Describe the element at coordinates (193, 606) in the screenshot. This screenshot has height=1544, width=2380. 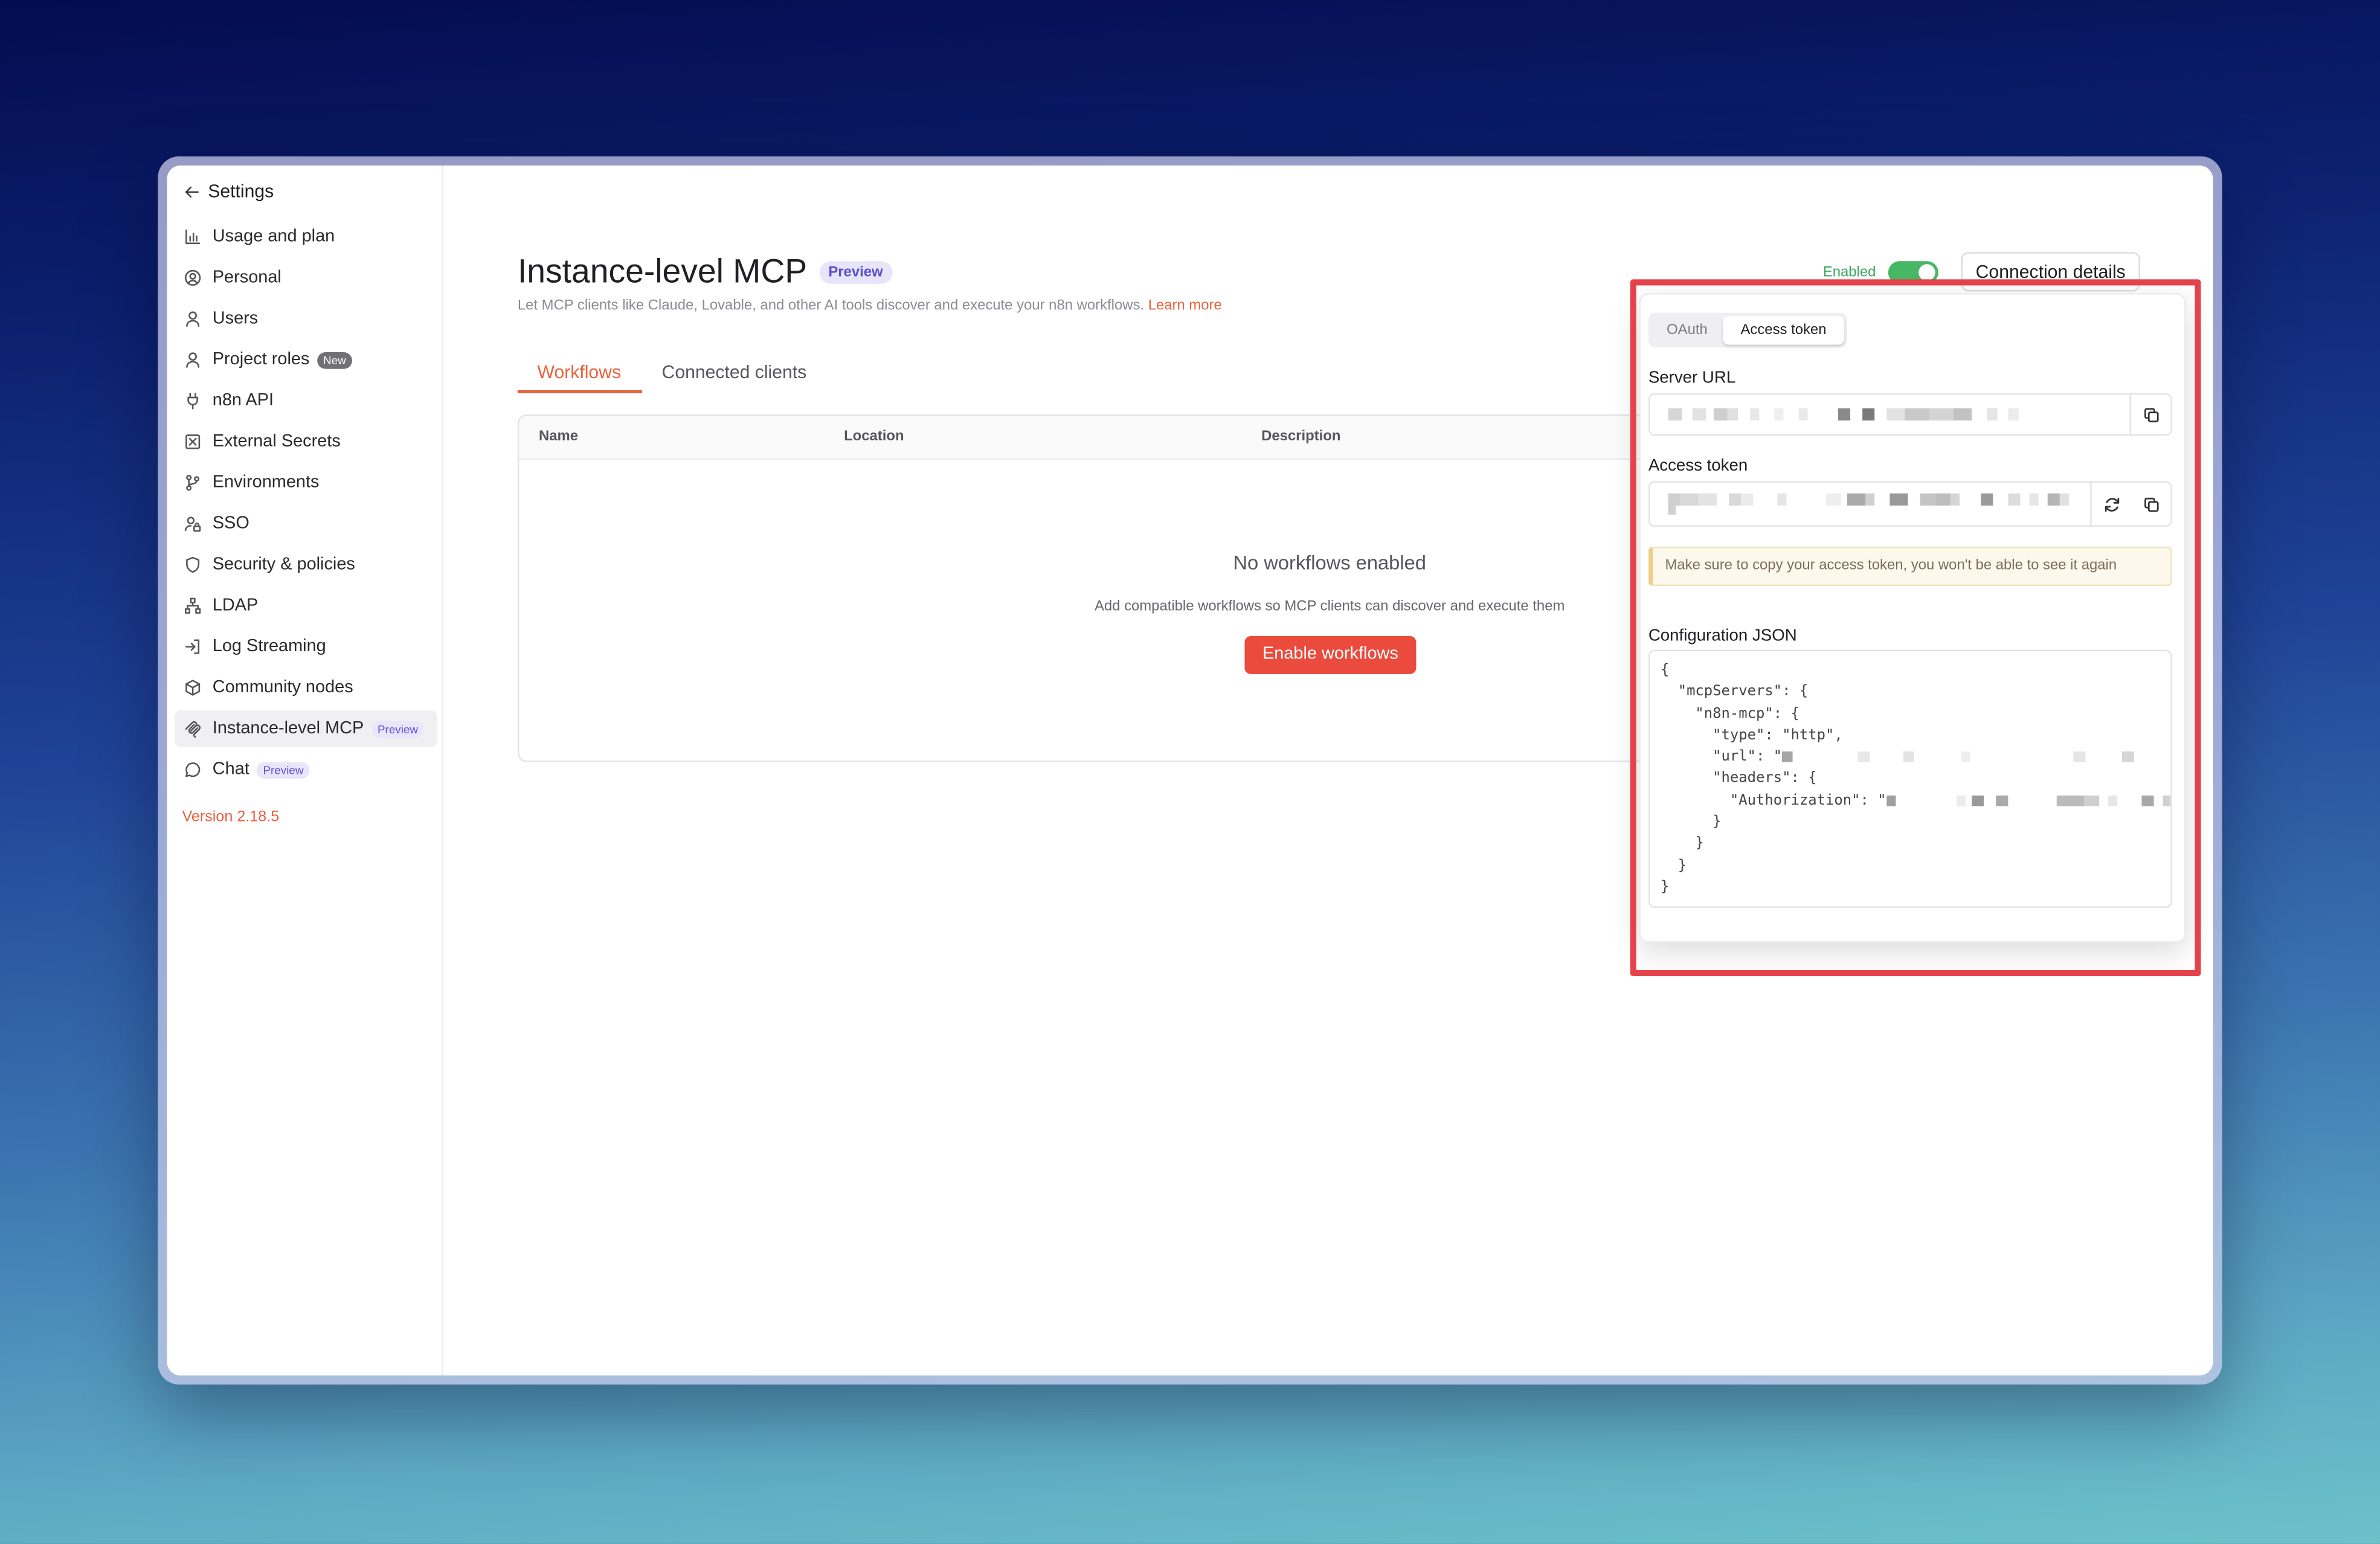
I see `network-icon` at that location.